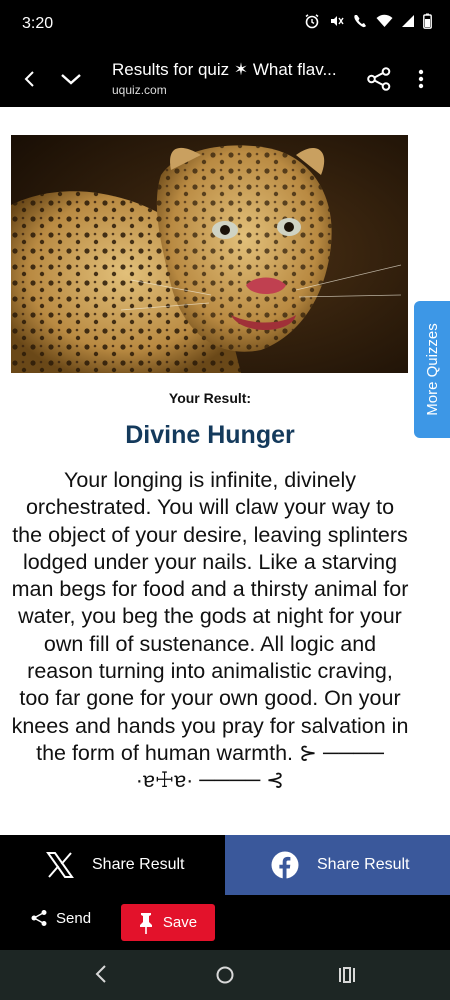  What do you see at coordinates (60, 865) in the screenshot?
I see `x-logo-icon` at bounding box center [60, 865].